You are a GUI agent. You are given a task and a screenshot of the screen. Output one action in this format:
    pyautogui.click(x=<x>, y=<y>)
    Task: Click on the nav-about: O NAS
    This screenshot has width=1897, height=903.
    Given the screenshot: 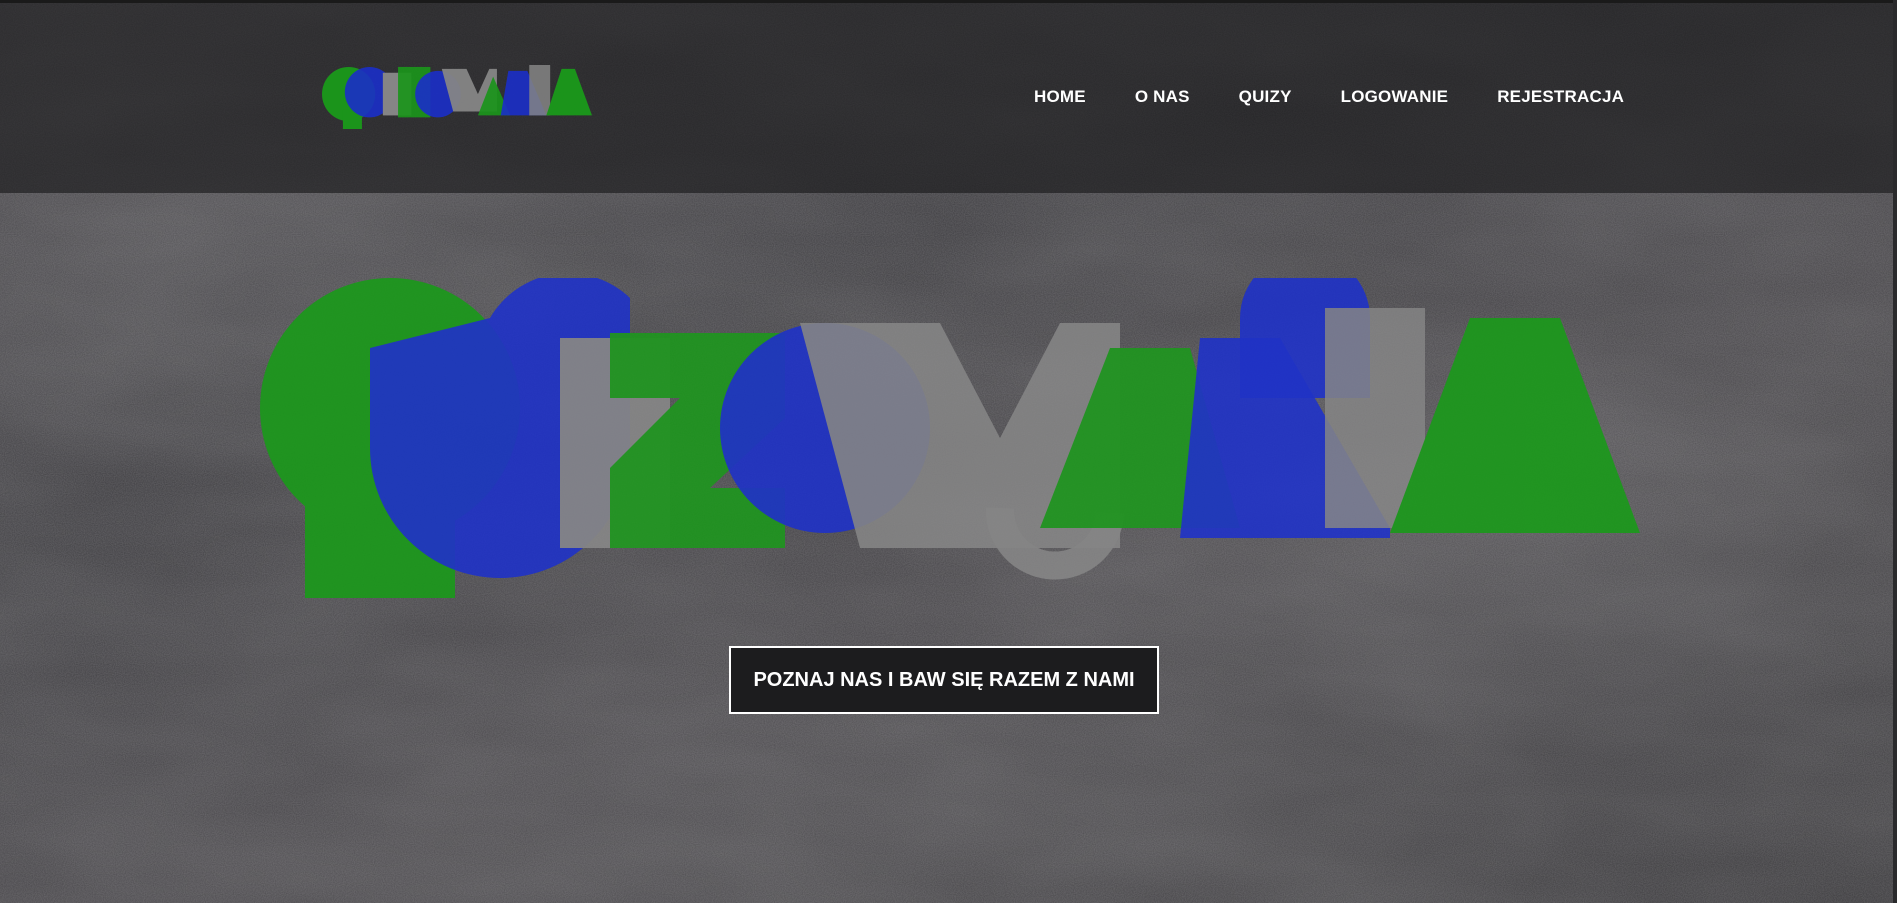 What is the action you would take?
    pyautogui.click(x=1162, y=97)
    